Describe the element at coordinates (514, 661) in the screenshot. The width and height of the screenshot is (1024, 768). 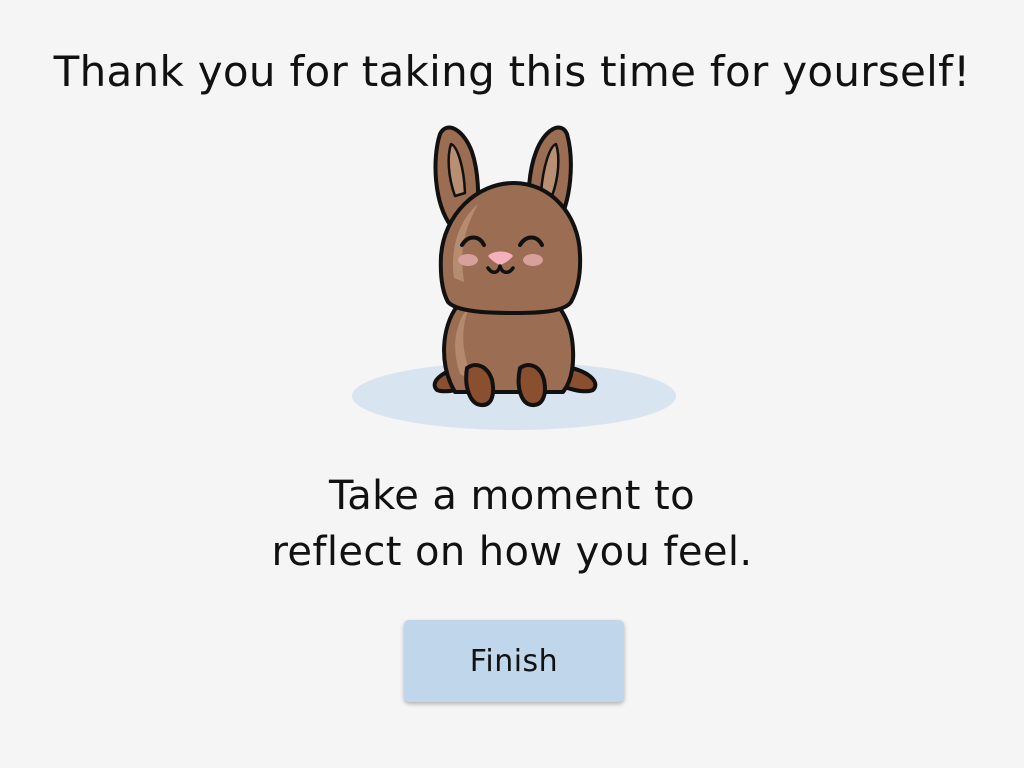
I see `finish-button: Finish` at that location.